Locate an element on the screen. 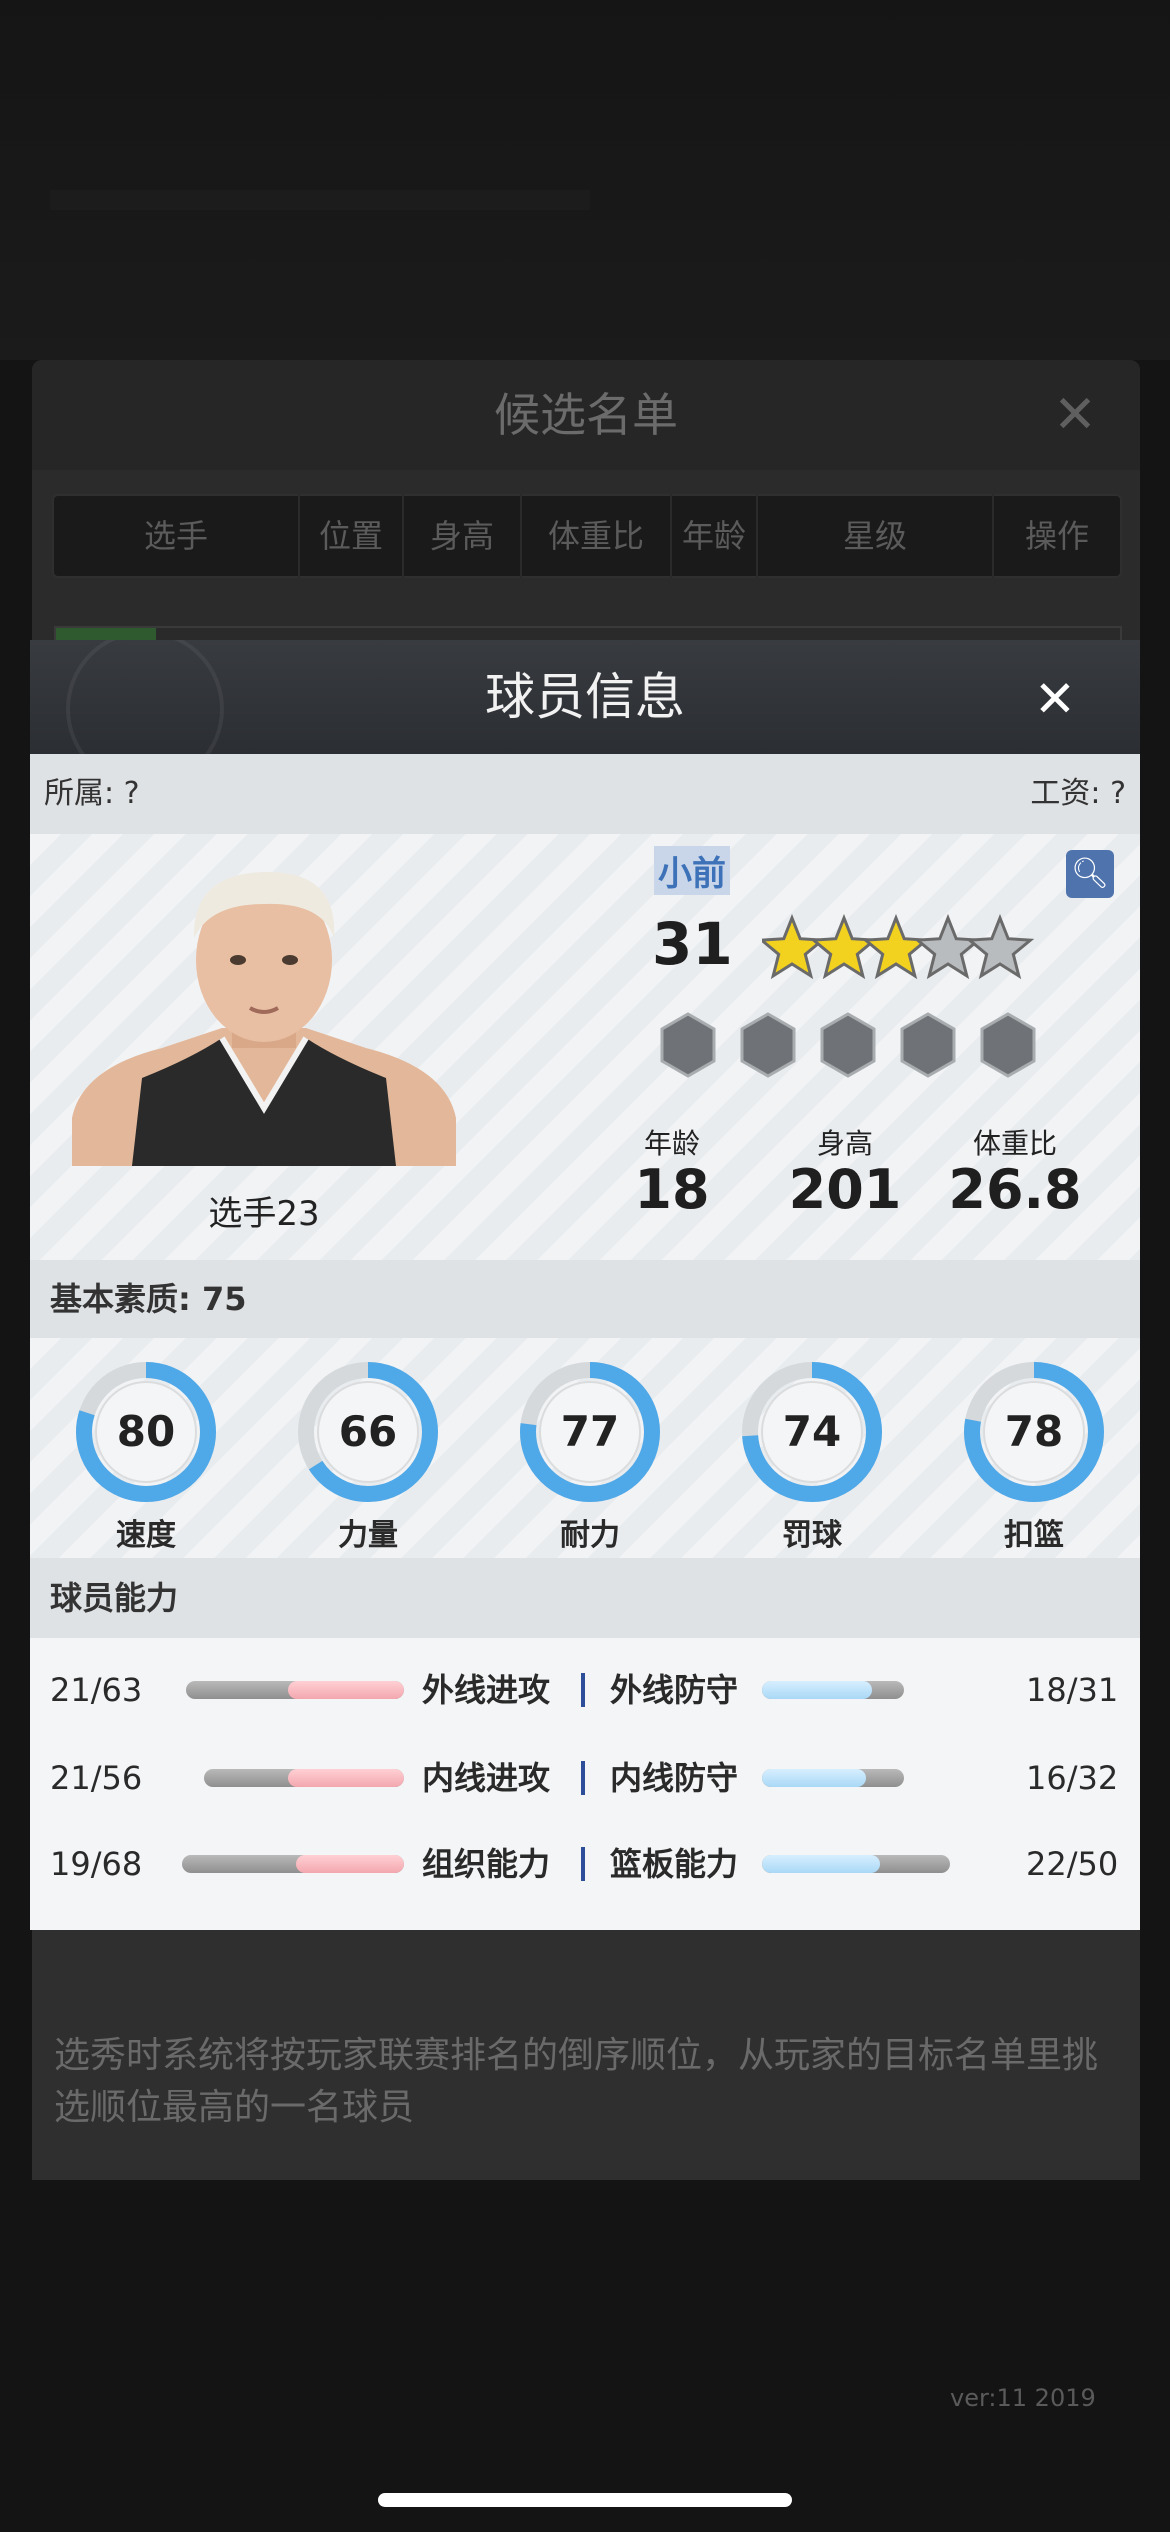 Image resolution: width=1170 pixels, height=2532 pixels. right-value: 22/50 is located at coordinates (1072, 1864).